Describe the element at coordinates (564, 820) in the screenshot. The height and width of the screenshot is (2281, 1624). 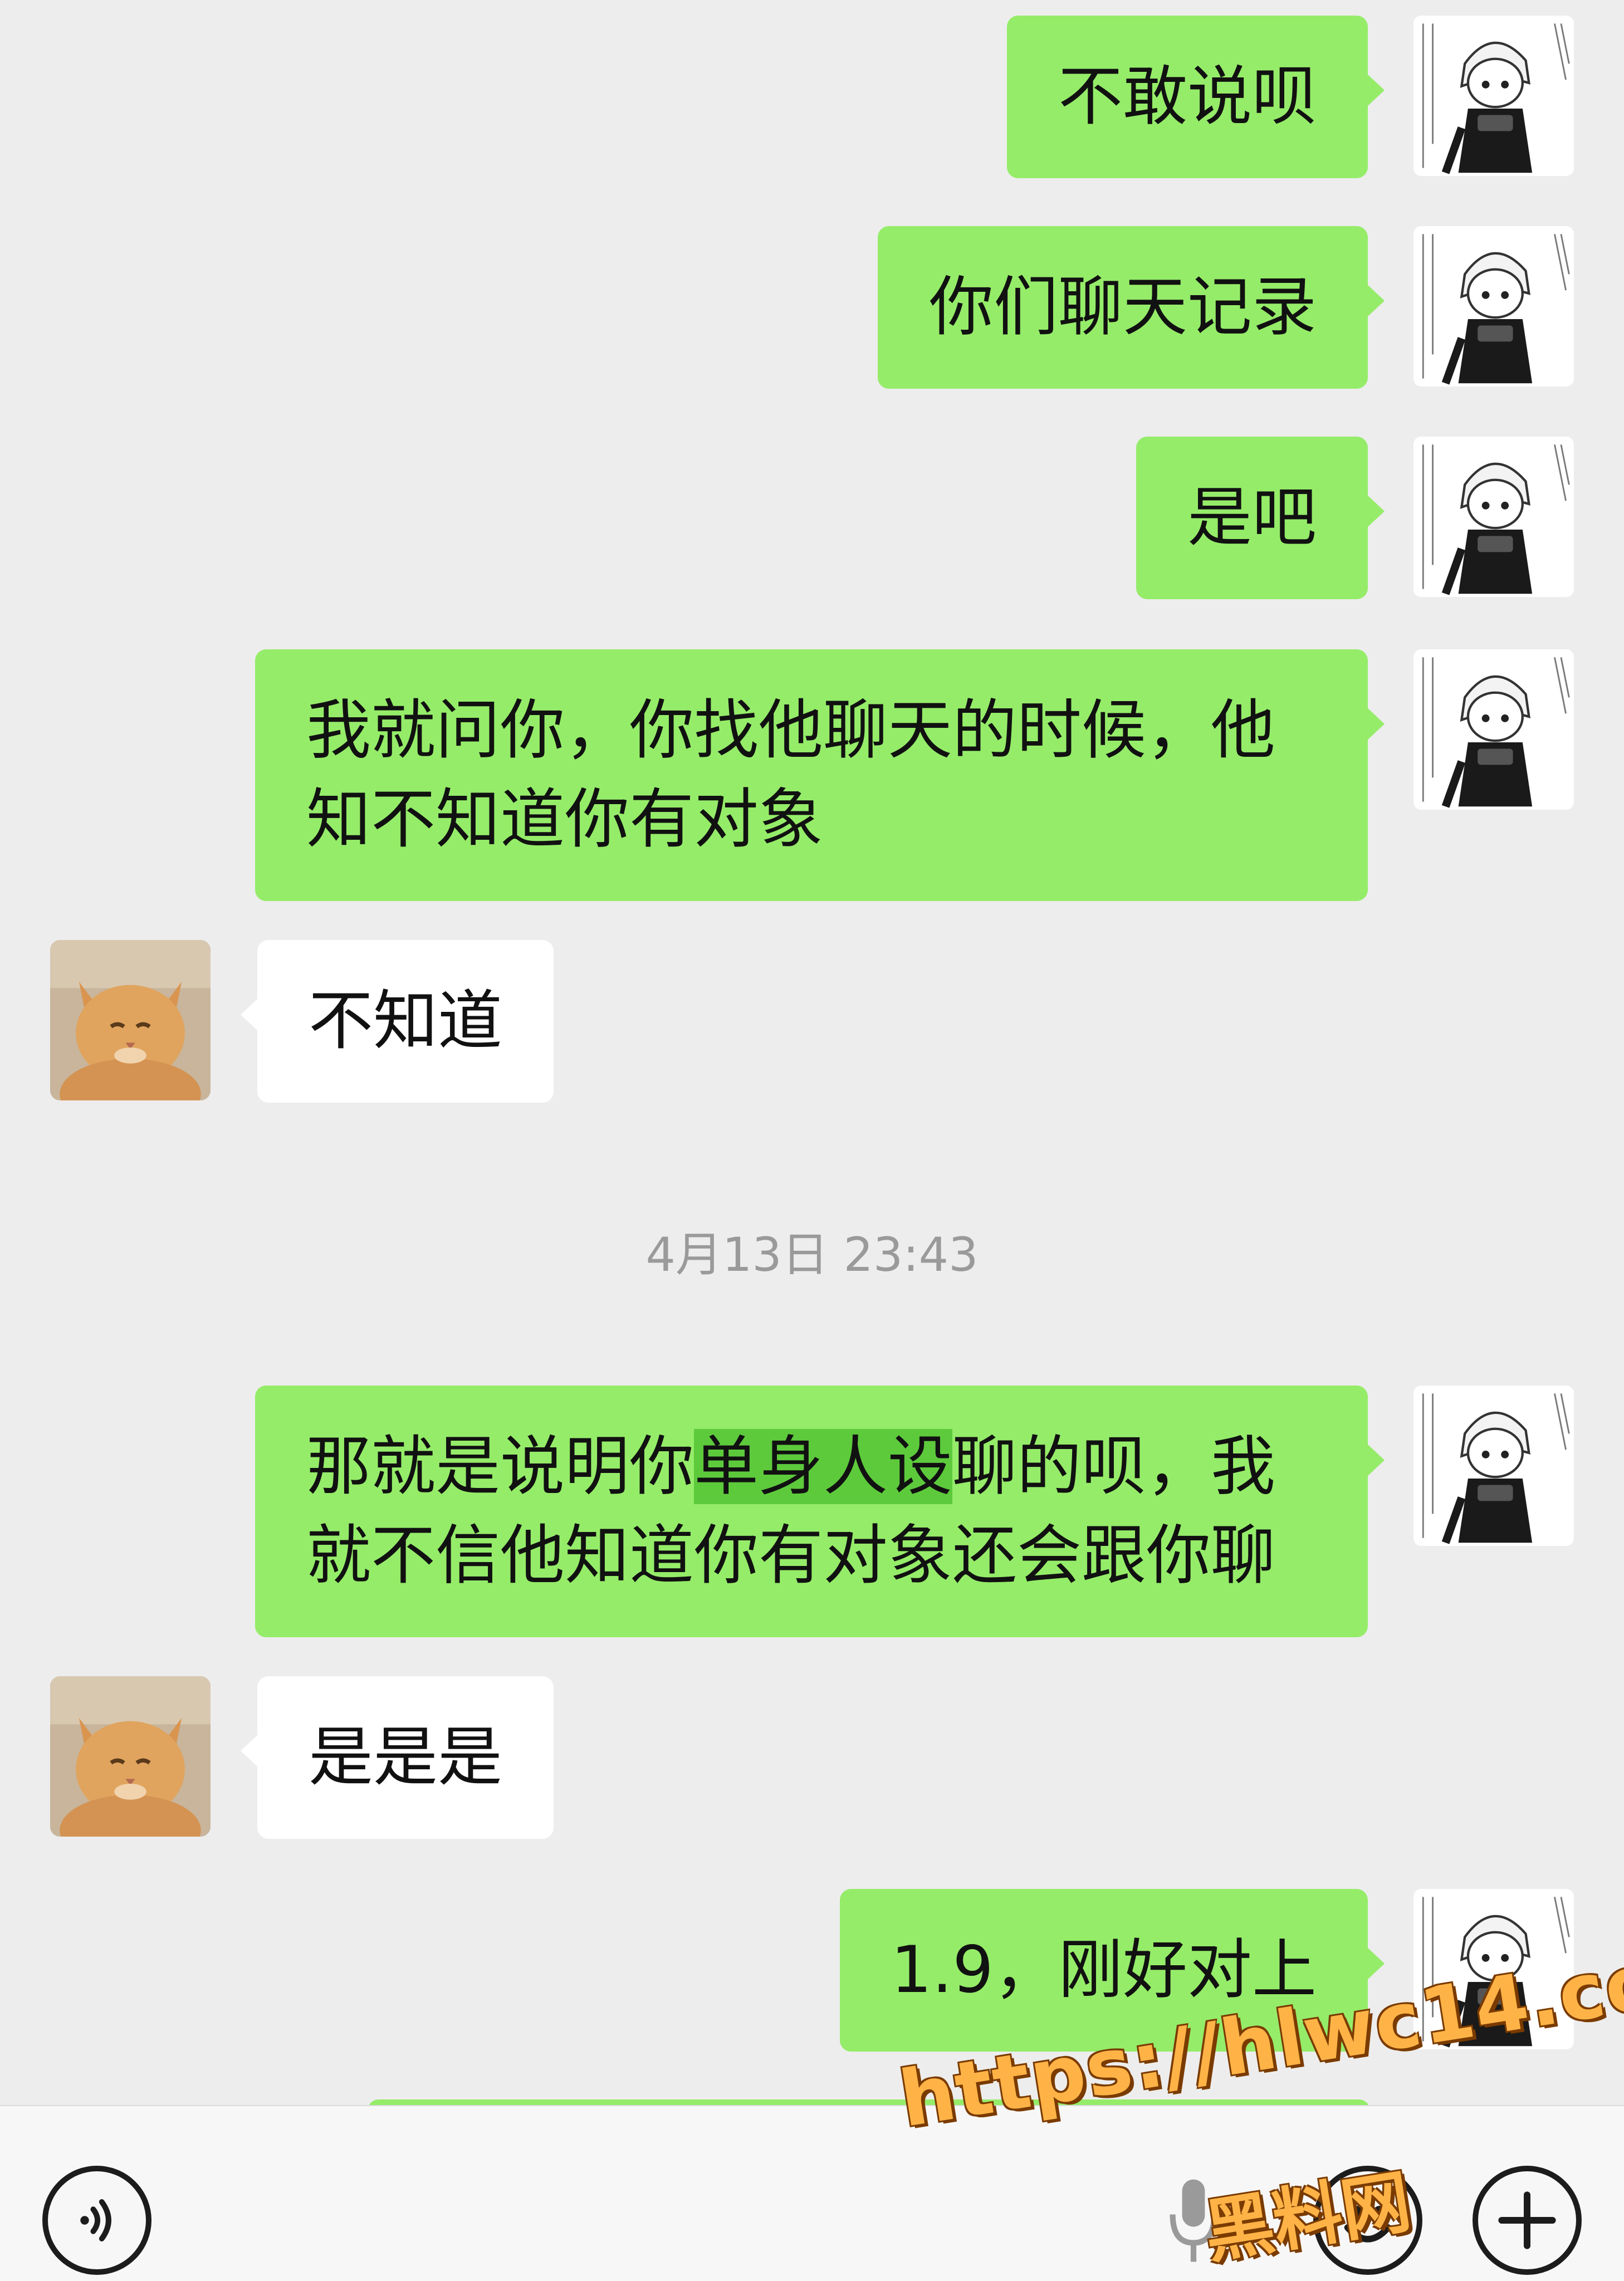
I see `message-text-line: 知不知道你有对象` at that location.